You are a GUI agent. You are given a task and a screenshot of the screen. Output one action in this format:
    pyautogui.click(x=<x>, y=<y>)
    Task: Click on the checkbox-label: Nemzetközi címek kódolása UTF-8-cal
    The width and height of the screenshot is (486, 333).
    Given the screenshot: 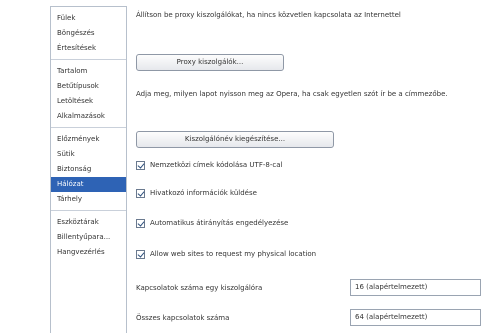 What is the action you would take?
    pyautogui.click(x=216, y=165)
    